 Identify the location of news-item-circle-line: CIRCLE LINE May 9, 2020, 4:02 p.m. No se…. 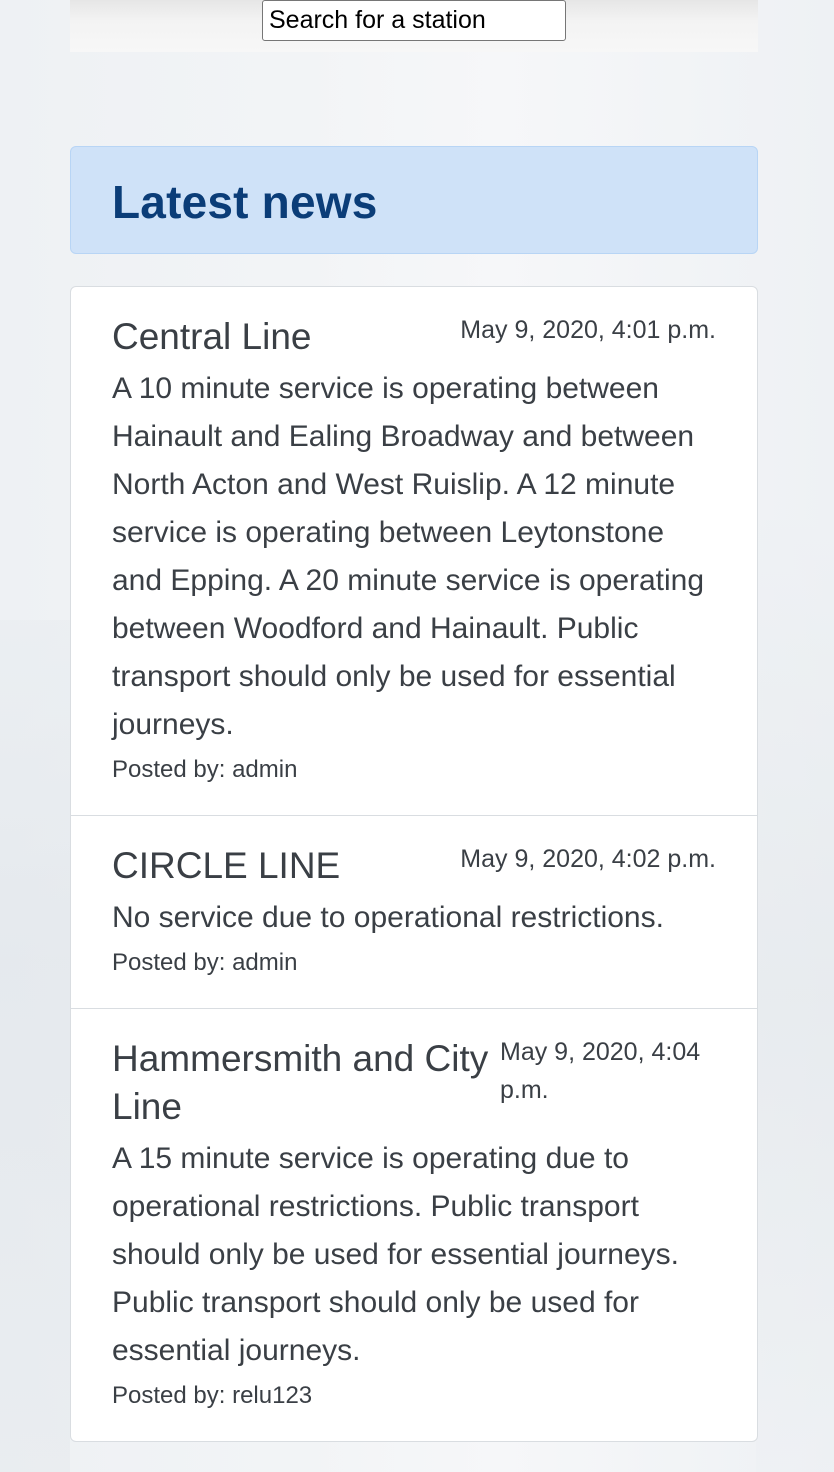
(414, 912).